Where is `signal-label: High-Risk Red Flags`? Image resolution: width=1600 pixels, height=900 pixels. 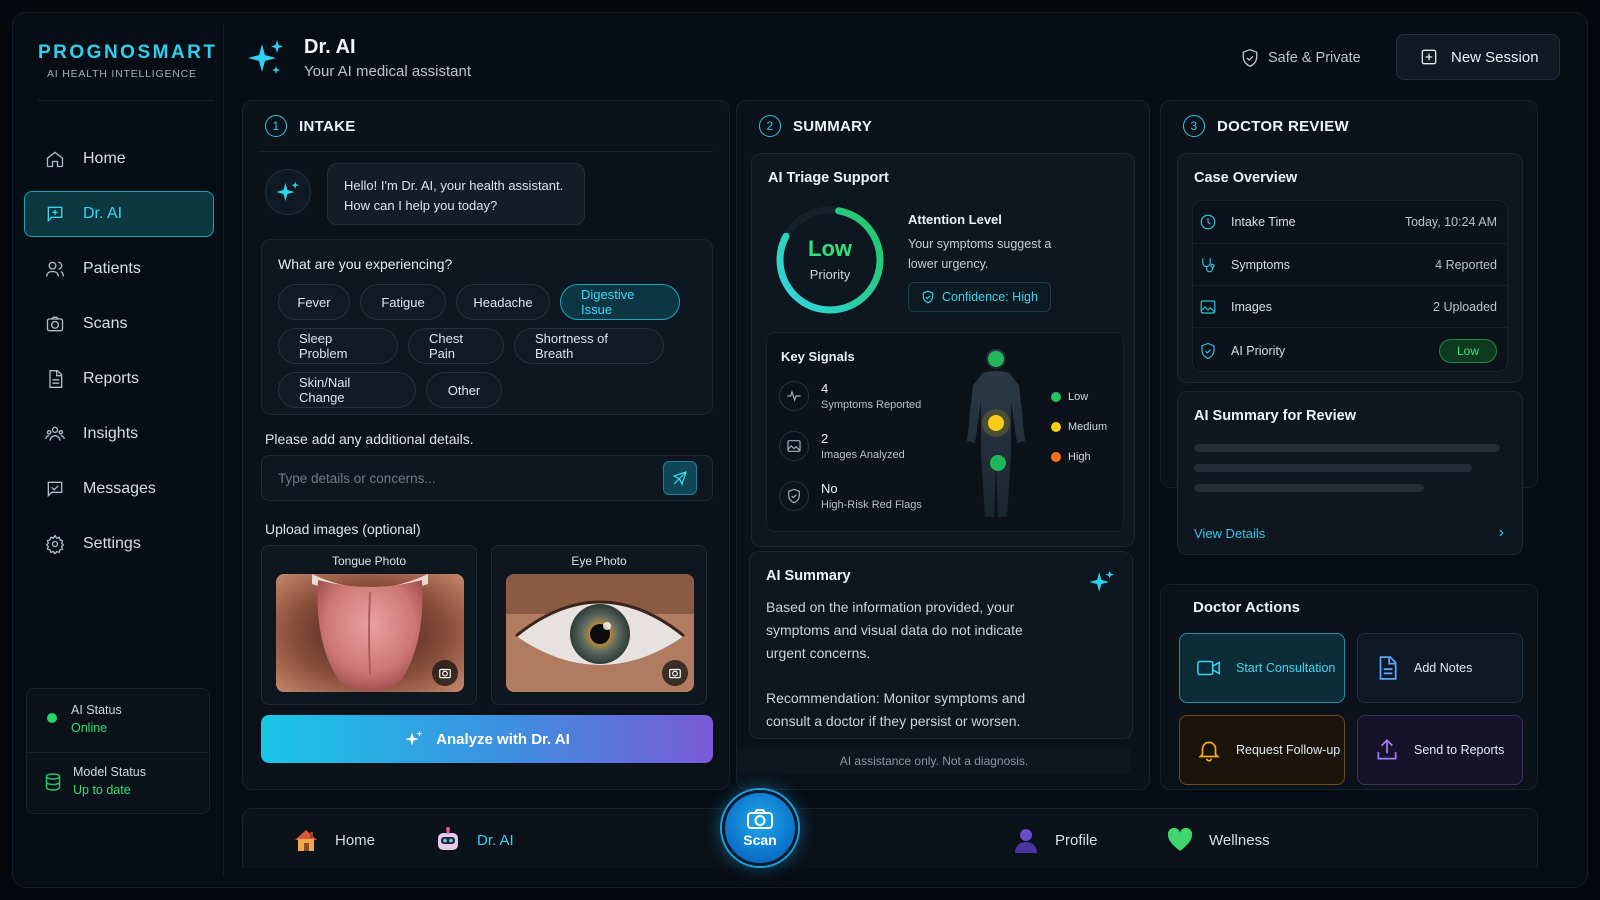 signal-label: High-Risk Red Flags is located at coordinates (871, 505).